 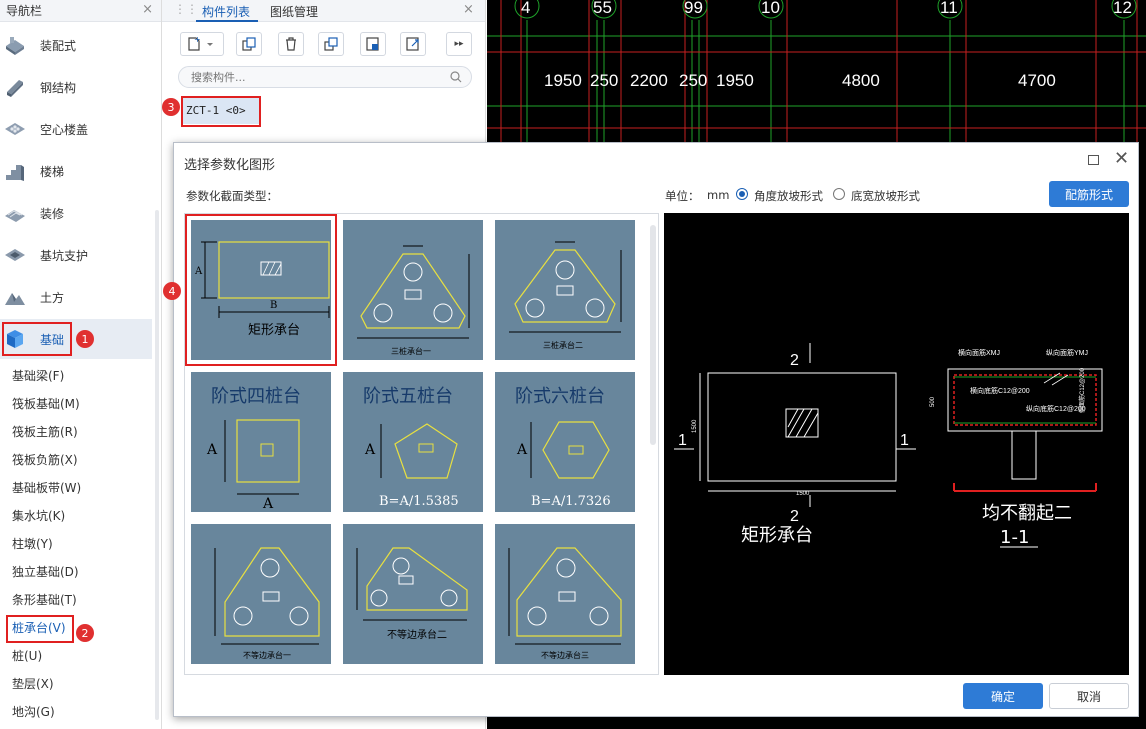 What do you see at coordinates (171, 107) in the screenshot?
I see `step-badge: 3` at bounding box center [171, 107].